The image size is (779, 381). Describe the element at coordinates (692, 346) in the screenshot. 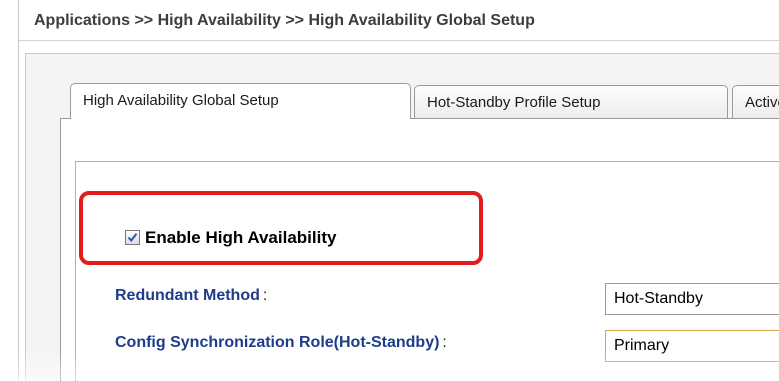

I see `config-sync-role-select: Primary` at that location.